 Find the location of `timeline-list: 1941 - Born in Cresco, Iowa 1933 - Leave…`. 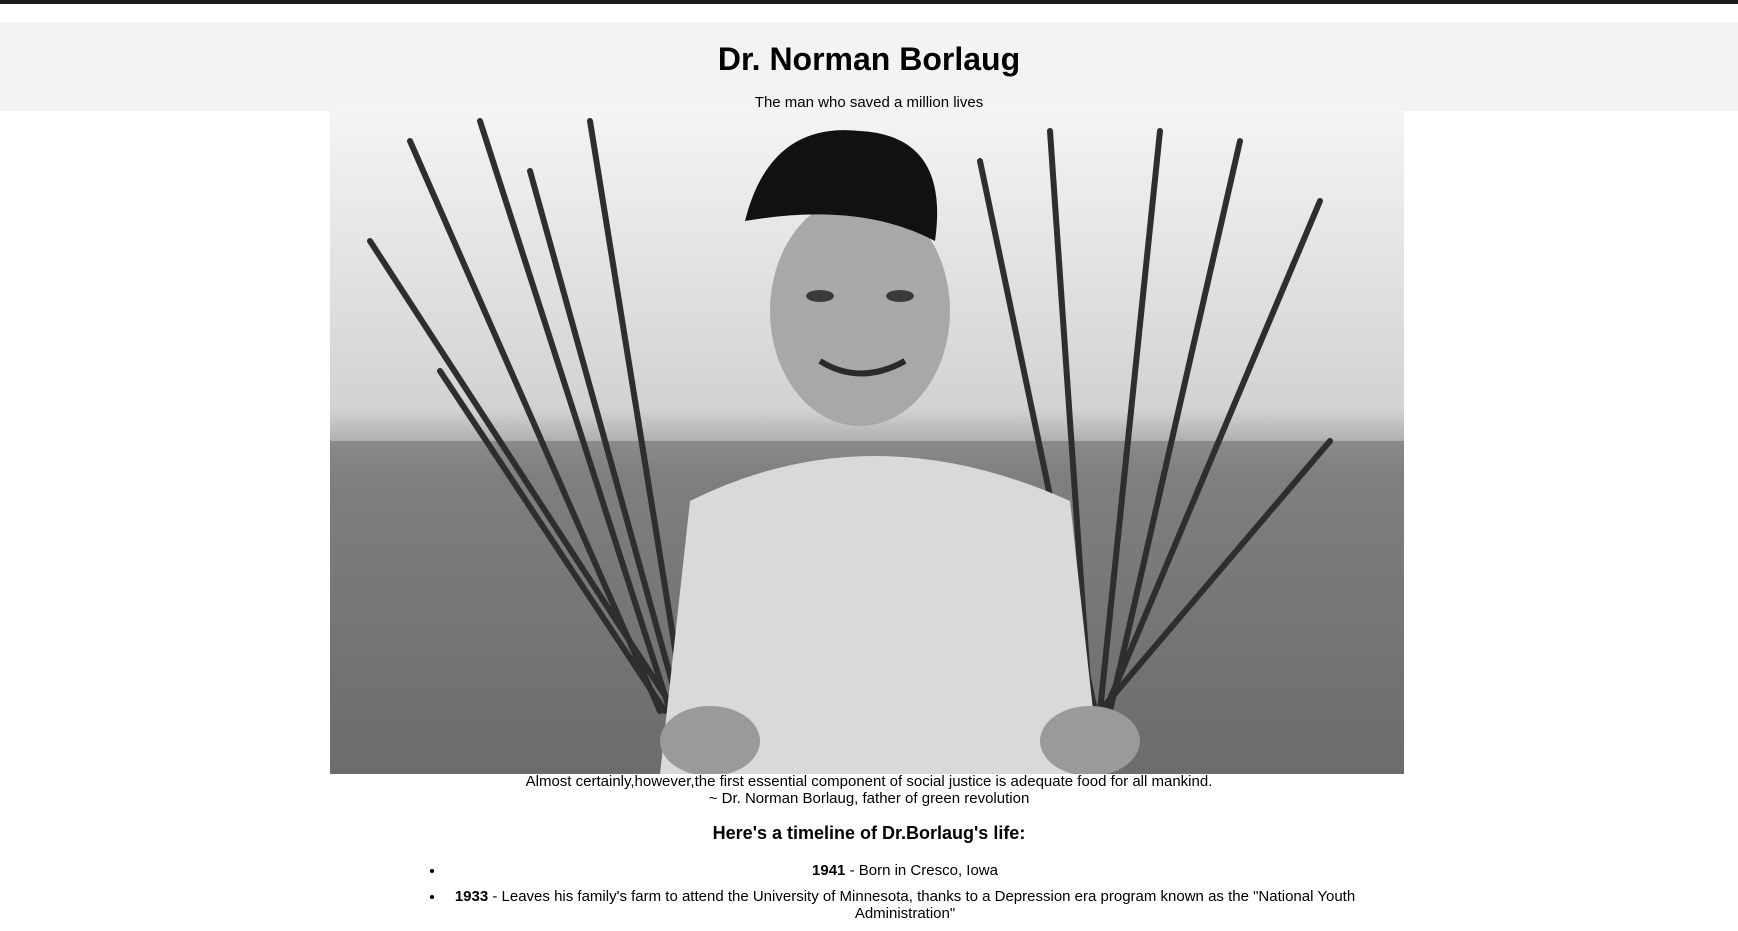

timeline-list: 1941 - Born in Cresco, Iowa 1933 - Leave… is located at coordinates (885, 896).